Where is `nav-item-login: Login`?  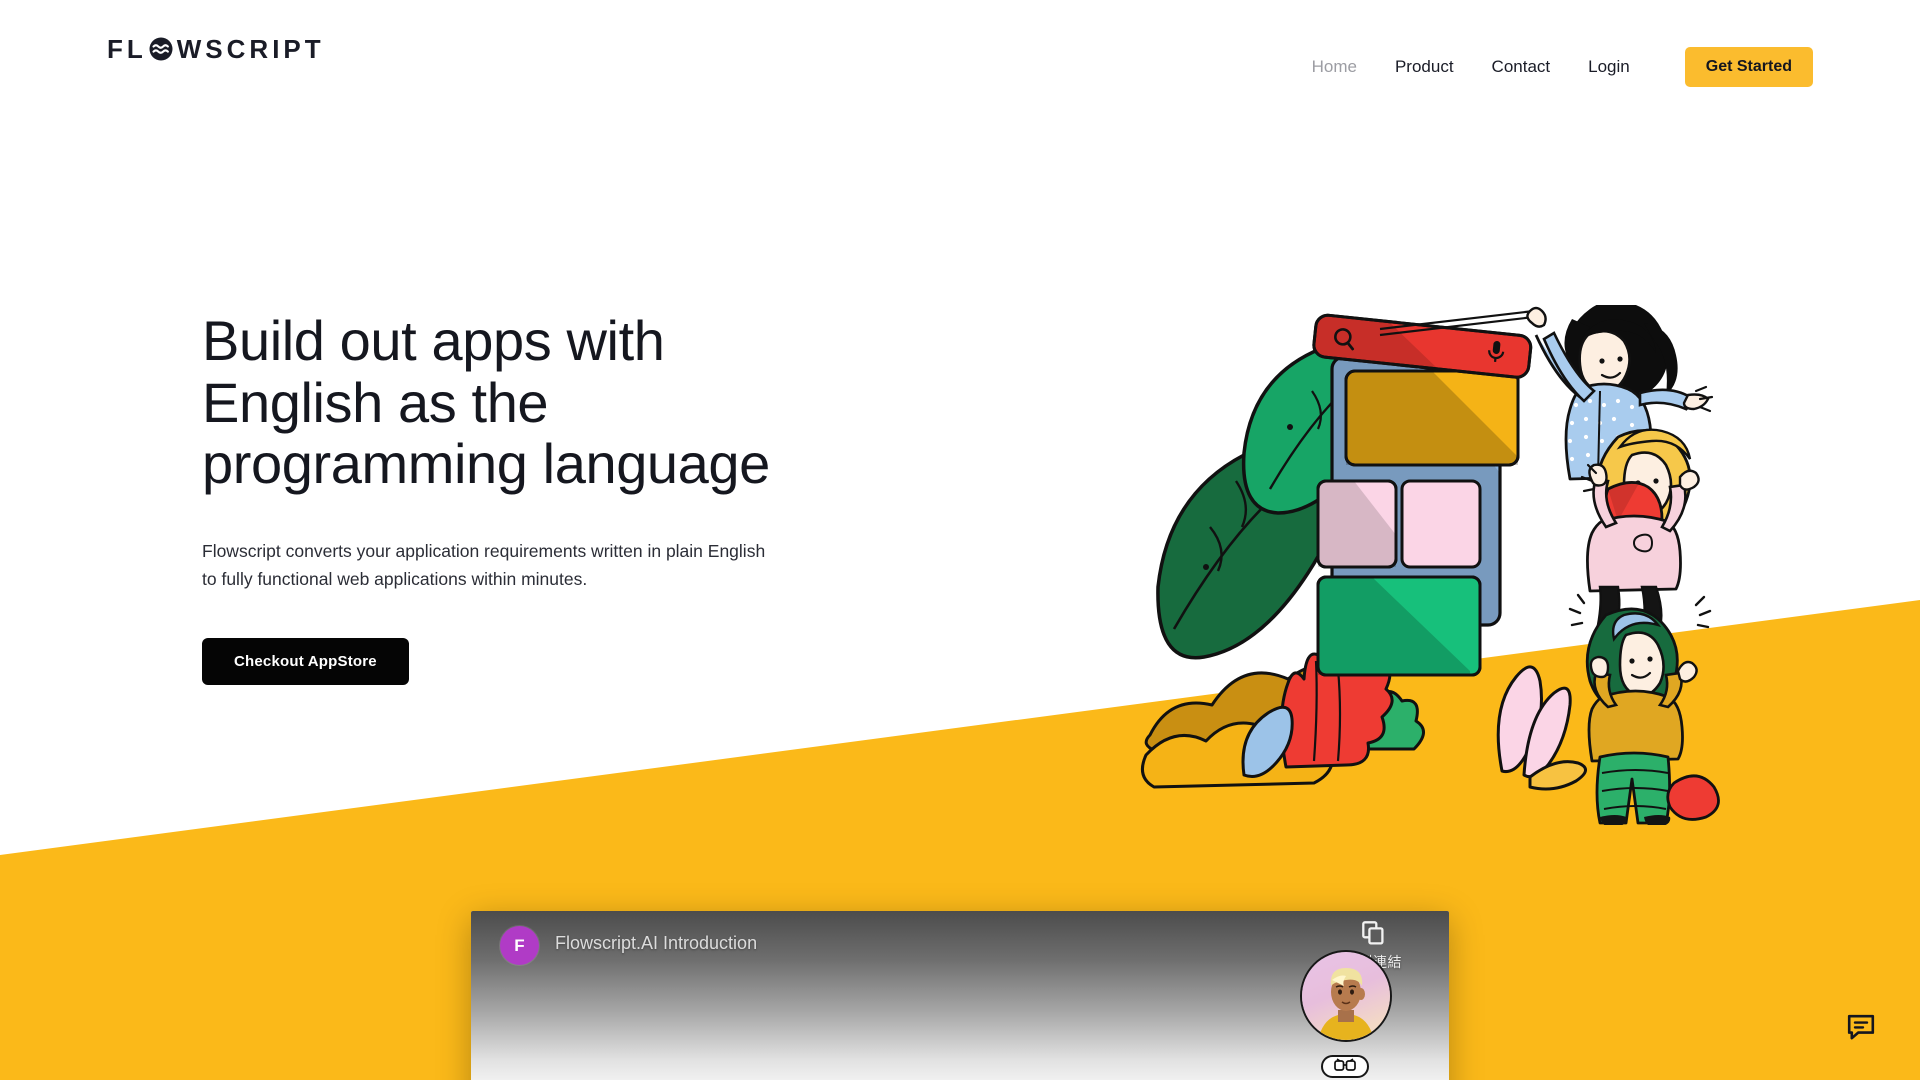 nav-item-login: Login is located at coordinates (1609, 67).